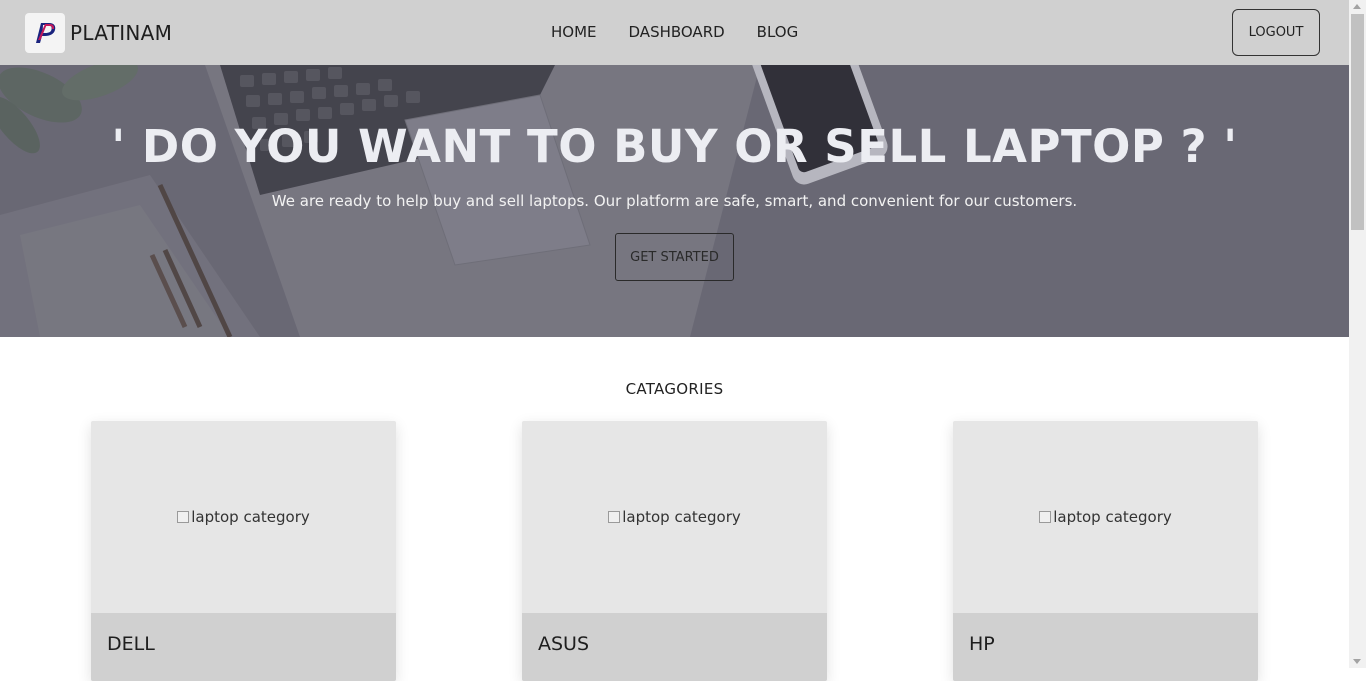  Describe the element at coordinates (564, 644) in the screenshot. I see `category-name: ASUS` at that location.